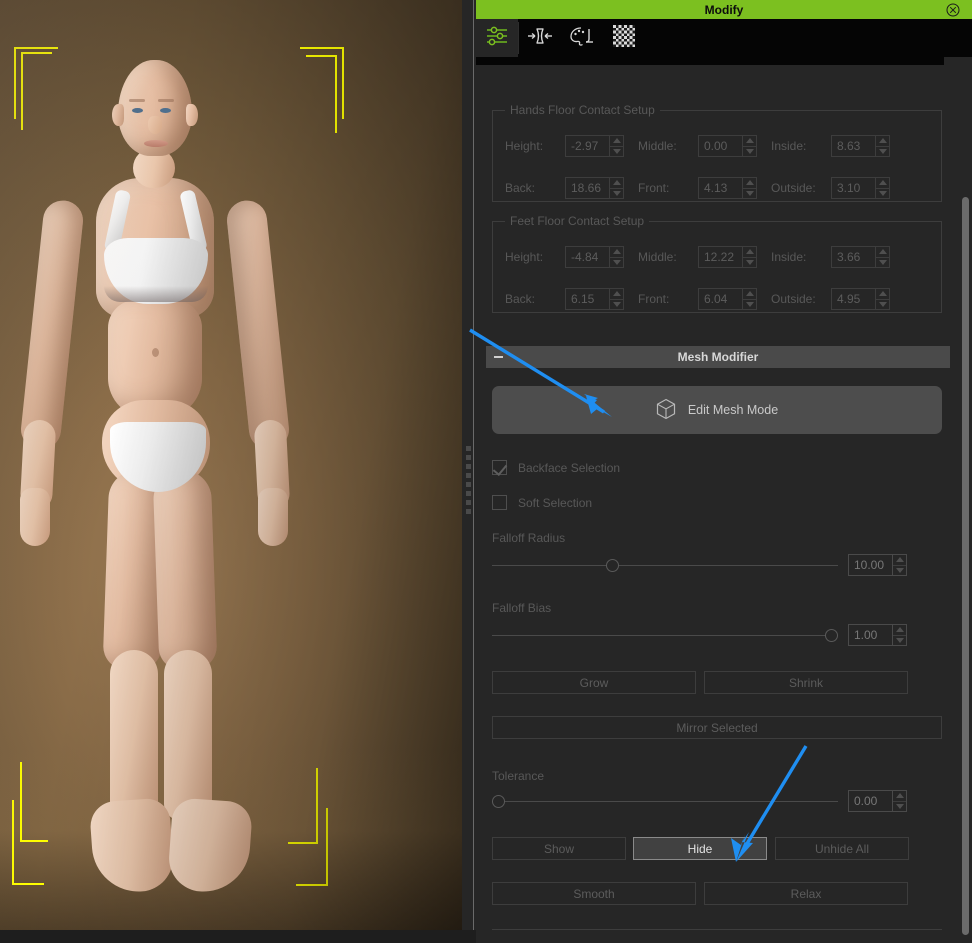 The image size is (972, 943). What do you see at coordinates (499, 467) in the screenshot?
I see `backface-selection-checkbox` at bounding box center [499, 467].